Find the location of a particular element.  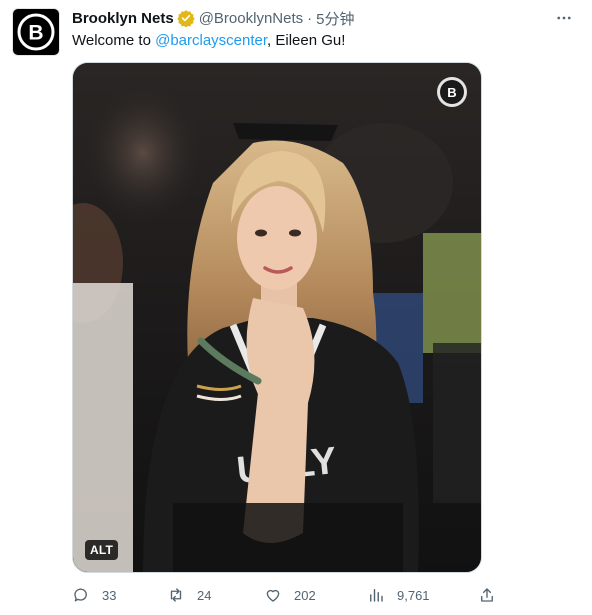

share-icon is located at coordinates (487, 595).